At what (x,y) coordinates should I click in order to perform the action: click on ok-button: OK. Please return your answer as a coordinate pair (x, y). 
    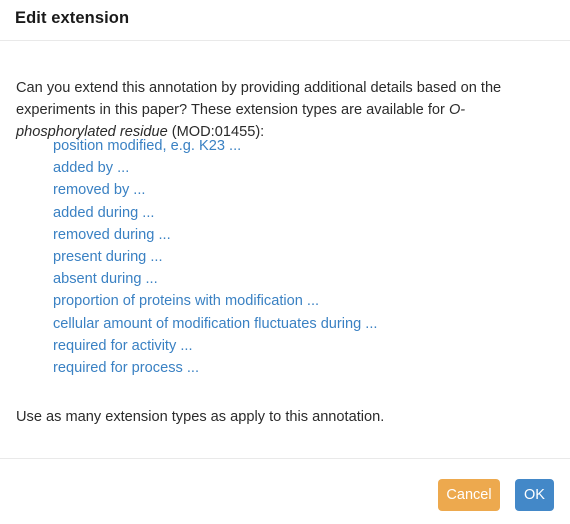
    Looking at the image, I should click on (534, 495).